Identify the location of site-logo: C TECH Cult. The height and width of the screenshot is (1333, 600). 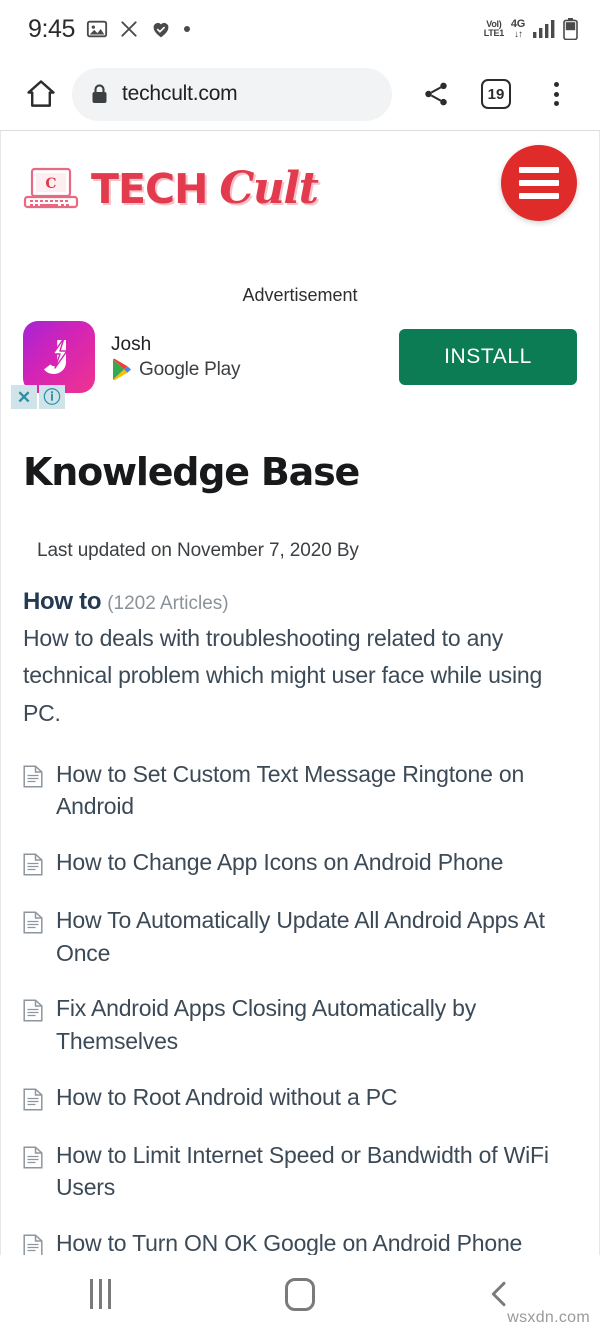
(171, 188).